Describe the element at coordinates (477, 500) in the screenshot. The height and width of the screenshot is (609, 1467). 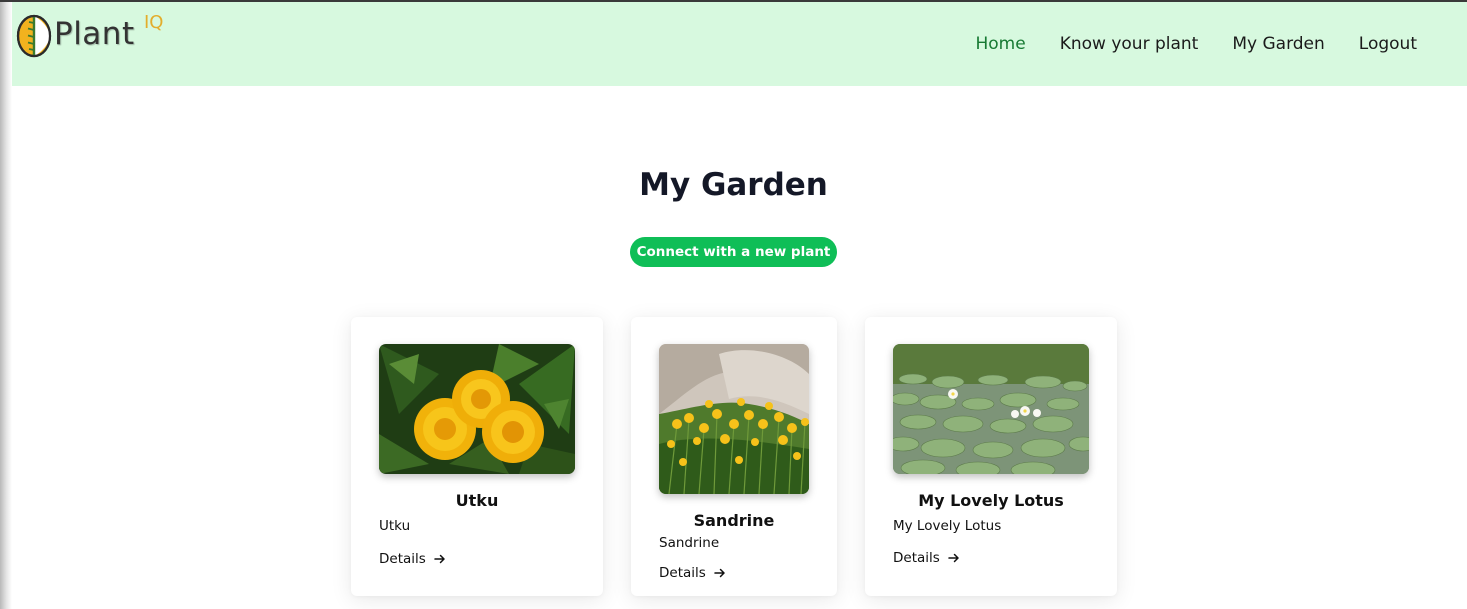
I see `plant-card-title: Utku` at that location.